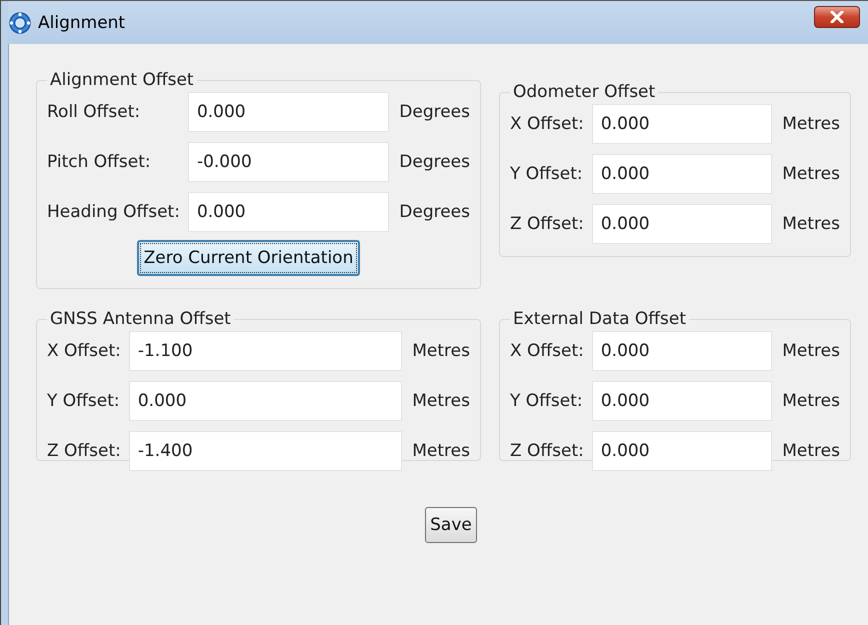  What do you see at coordinates (289, 162) in the screenshot?
I see `input-field: -0.000` at bounding box center [289, 162].